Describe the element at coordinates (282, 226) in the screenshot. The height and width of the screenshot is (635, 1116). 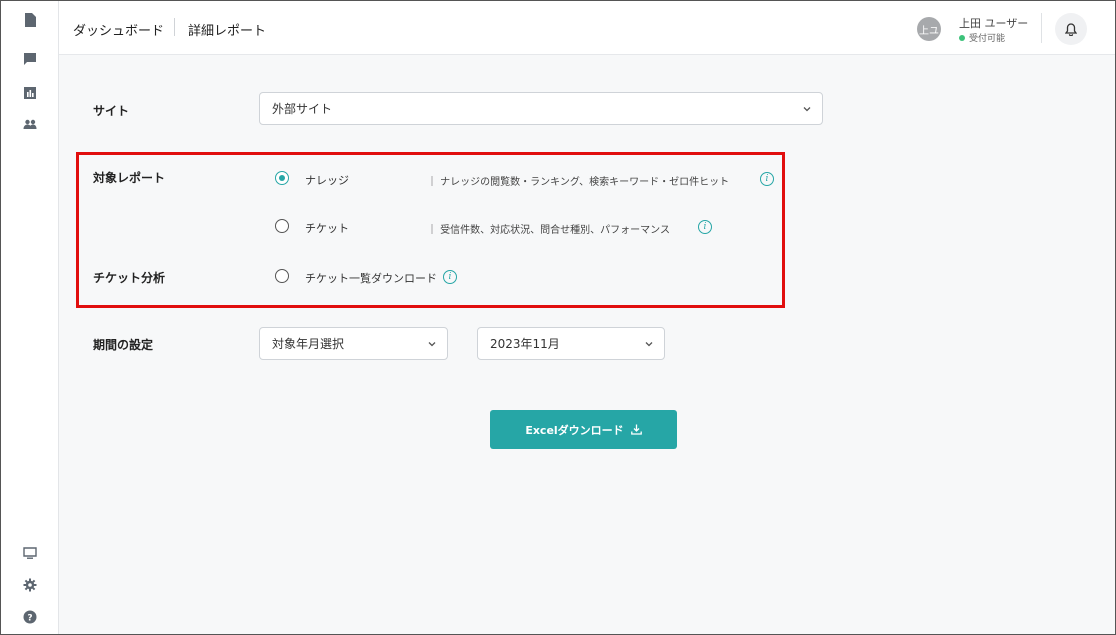
I see `radio-ticket` at that location.